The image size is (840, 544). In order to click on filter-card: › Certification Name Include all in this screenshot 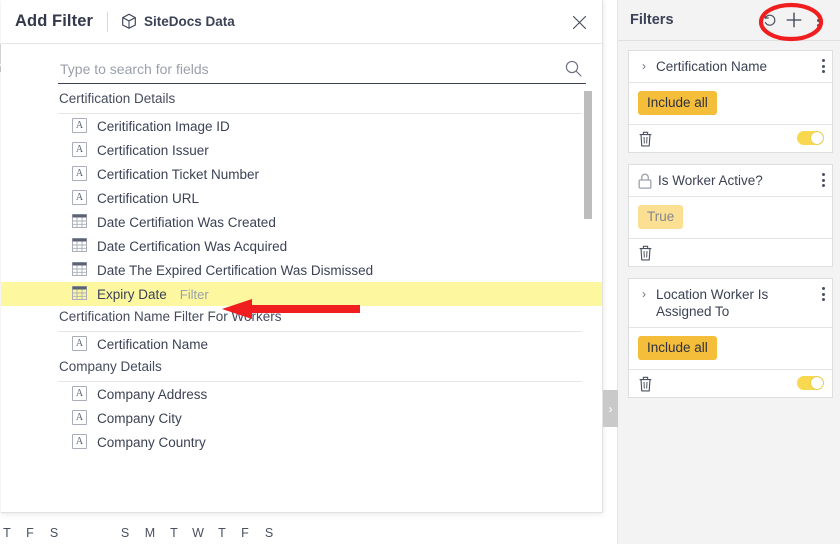, I will do `click(730, 101)`.